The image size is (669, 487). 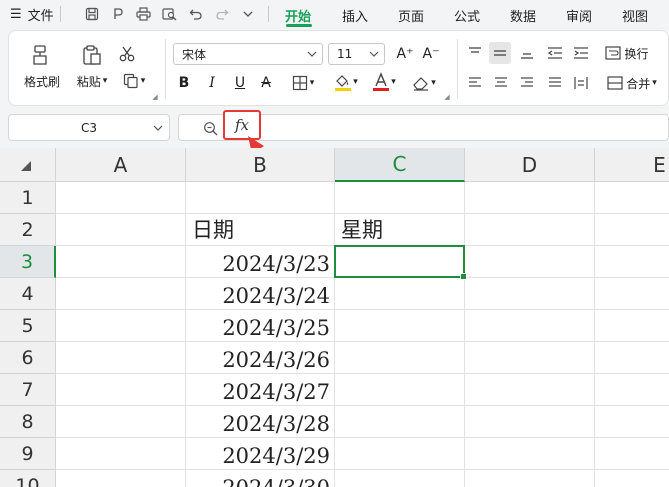 What do you see at coordinates (89, 127) in the screenshot?
I see `name-box: C3` at bounding box center [89, 127].